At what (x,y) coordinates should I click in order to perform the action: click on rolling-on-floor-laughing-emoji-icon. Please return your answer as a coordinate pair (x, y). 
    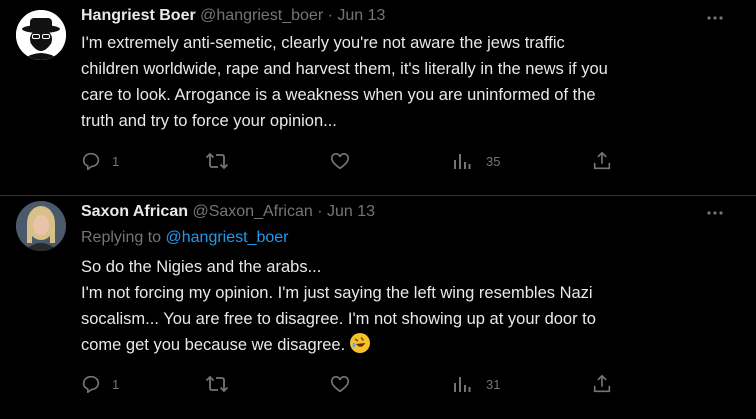
    Looking at the image, I should click on (359, 343).